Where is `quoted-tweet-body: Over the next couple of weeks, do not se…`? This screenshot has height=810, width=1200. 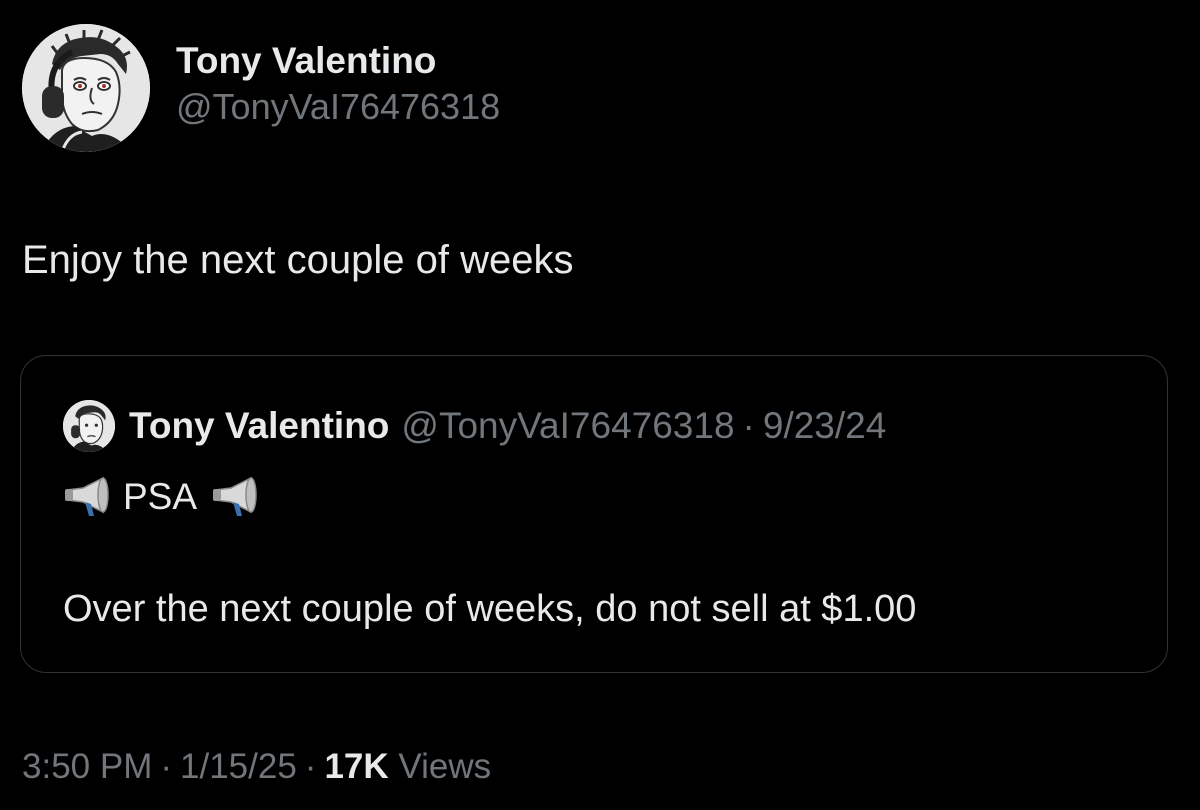 quoted-tweet-body: Over the next couple of weeks, do not se… is located at coordinates (490, 609).